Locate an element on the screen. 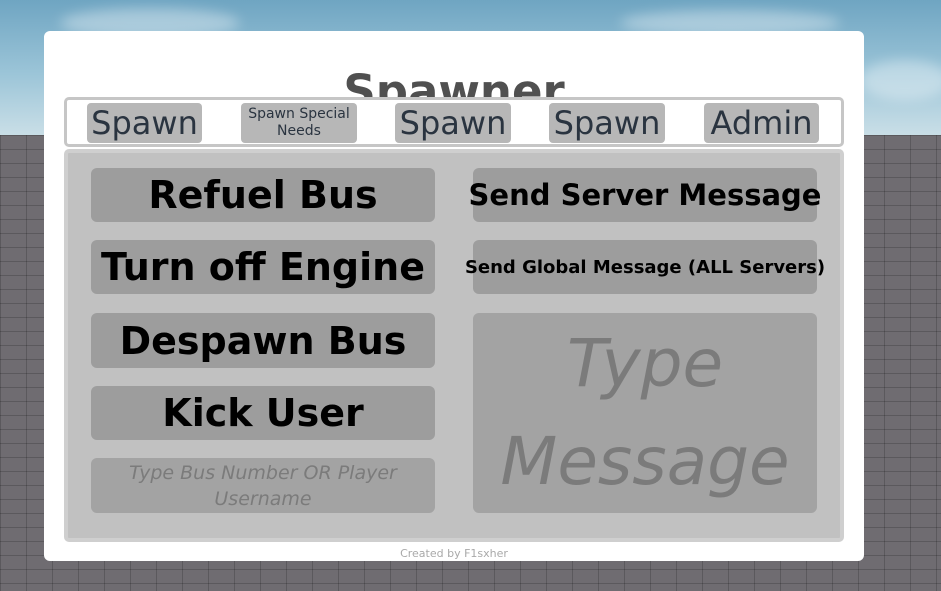 The height and width of the screenshot is (591, 941). credit-text: Created by F1sxher is located at coordinates (454, 553).